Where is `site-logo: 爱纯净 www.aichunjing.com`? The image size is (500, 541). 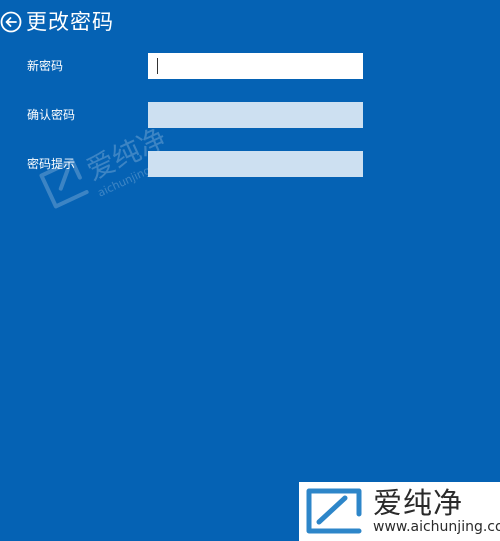 site-logo: 爱纯净 www.aichunjing.com is located at coordinates (399, 511).